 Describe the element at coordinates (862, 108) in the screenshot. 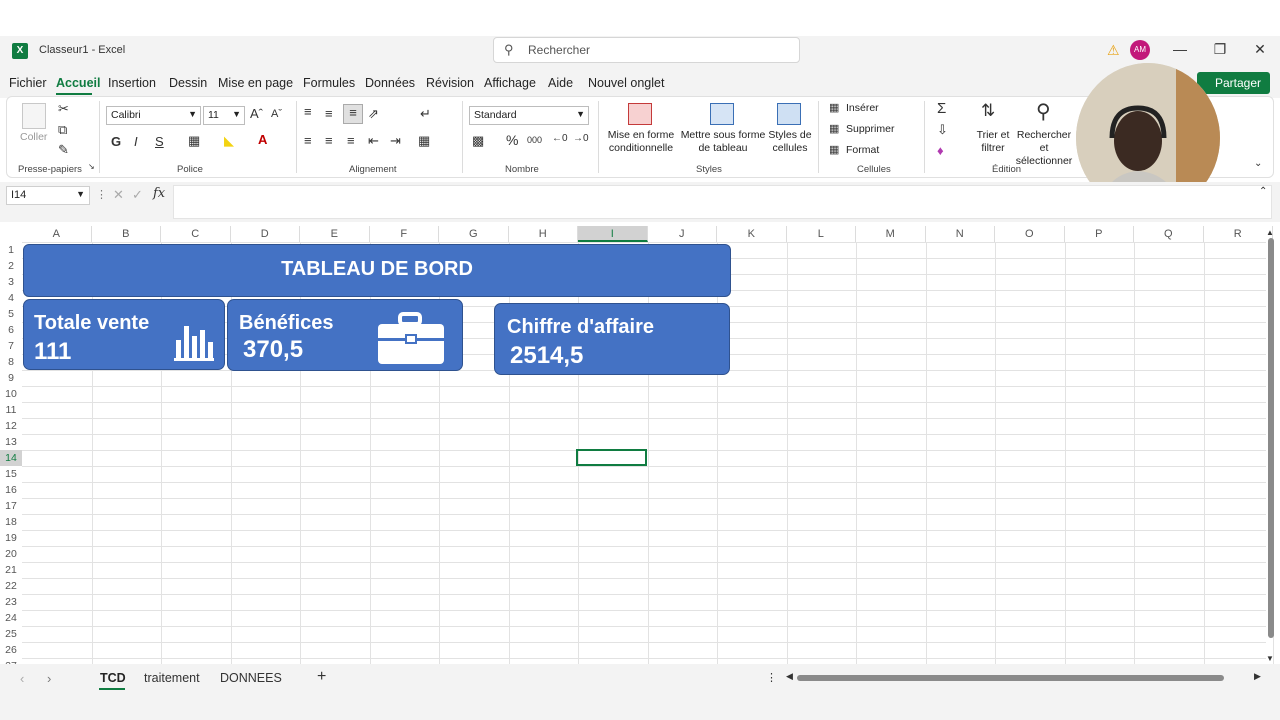

I see `insert-cells-button: Insérer` at that location.